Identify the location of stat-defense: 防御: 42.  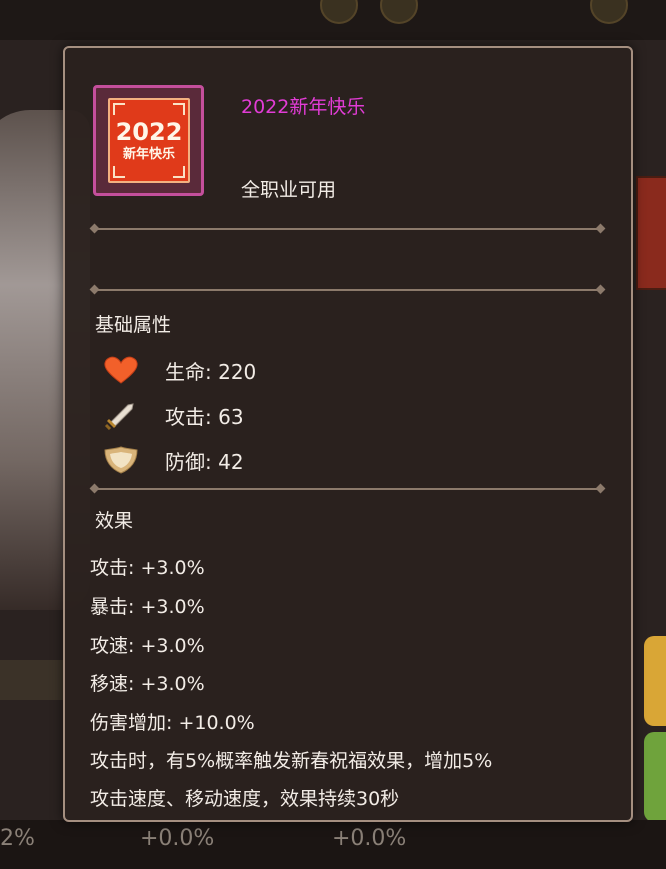
(172, 460).